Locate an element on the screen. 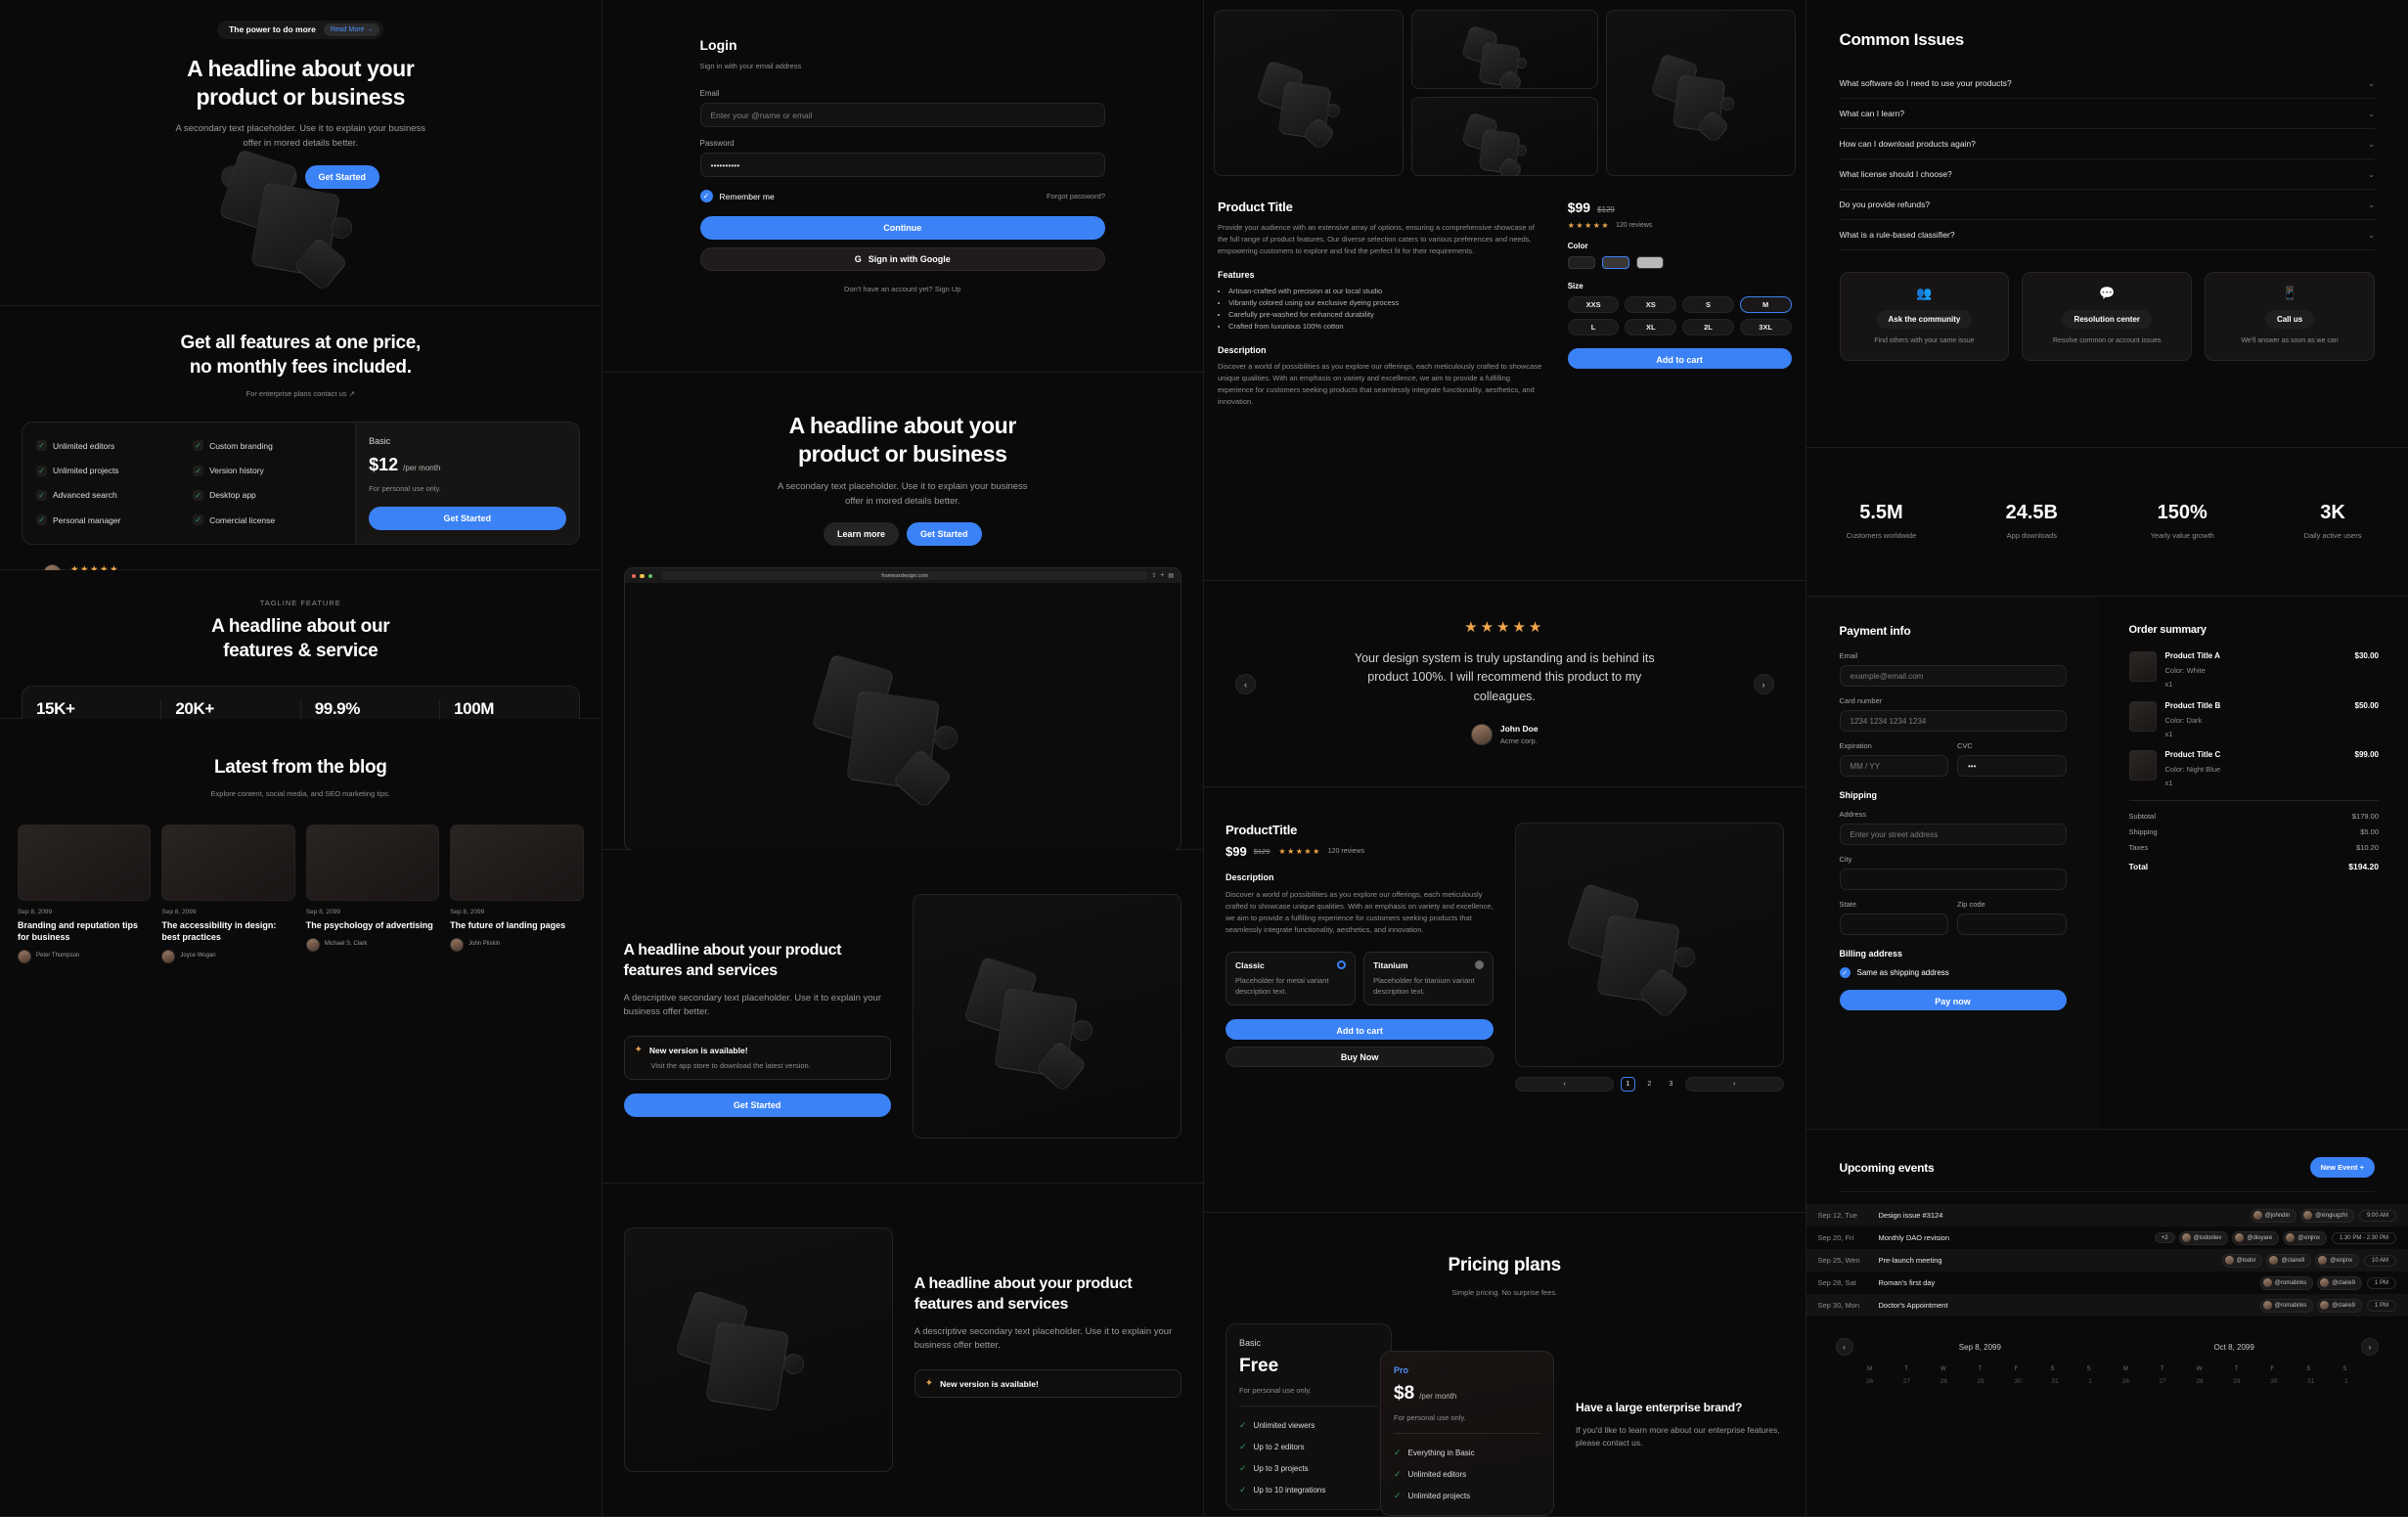  summary-taxes: Taxes $10.20 is located at coordinates (2254, 847).